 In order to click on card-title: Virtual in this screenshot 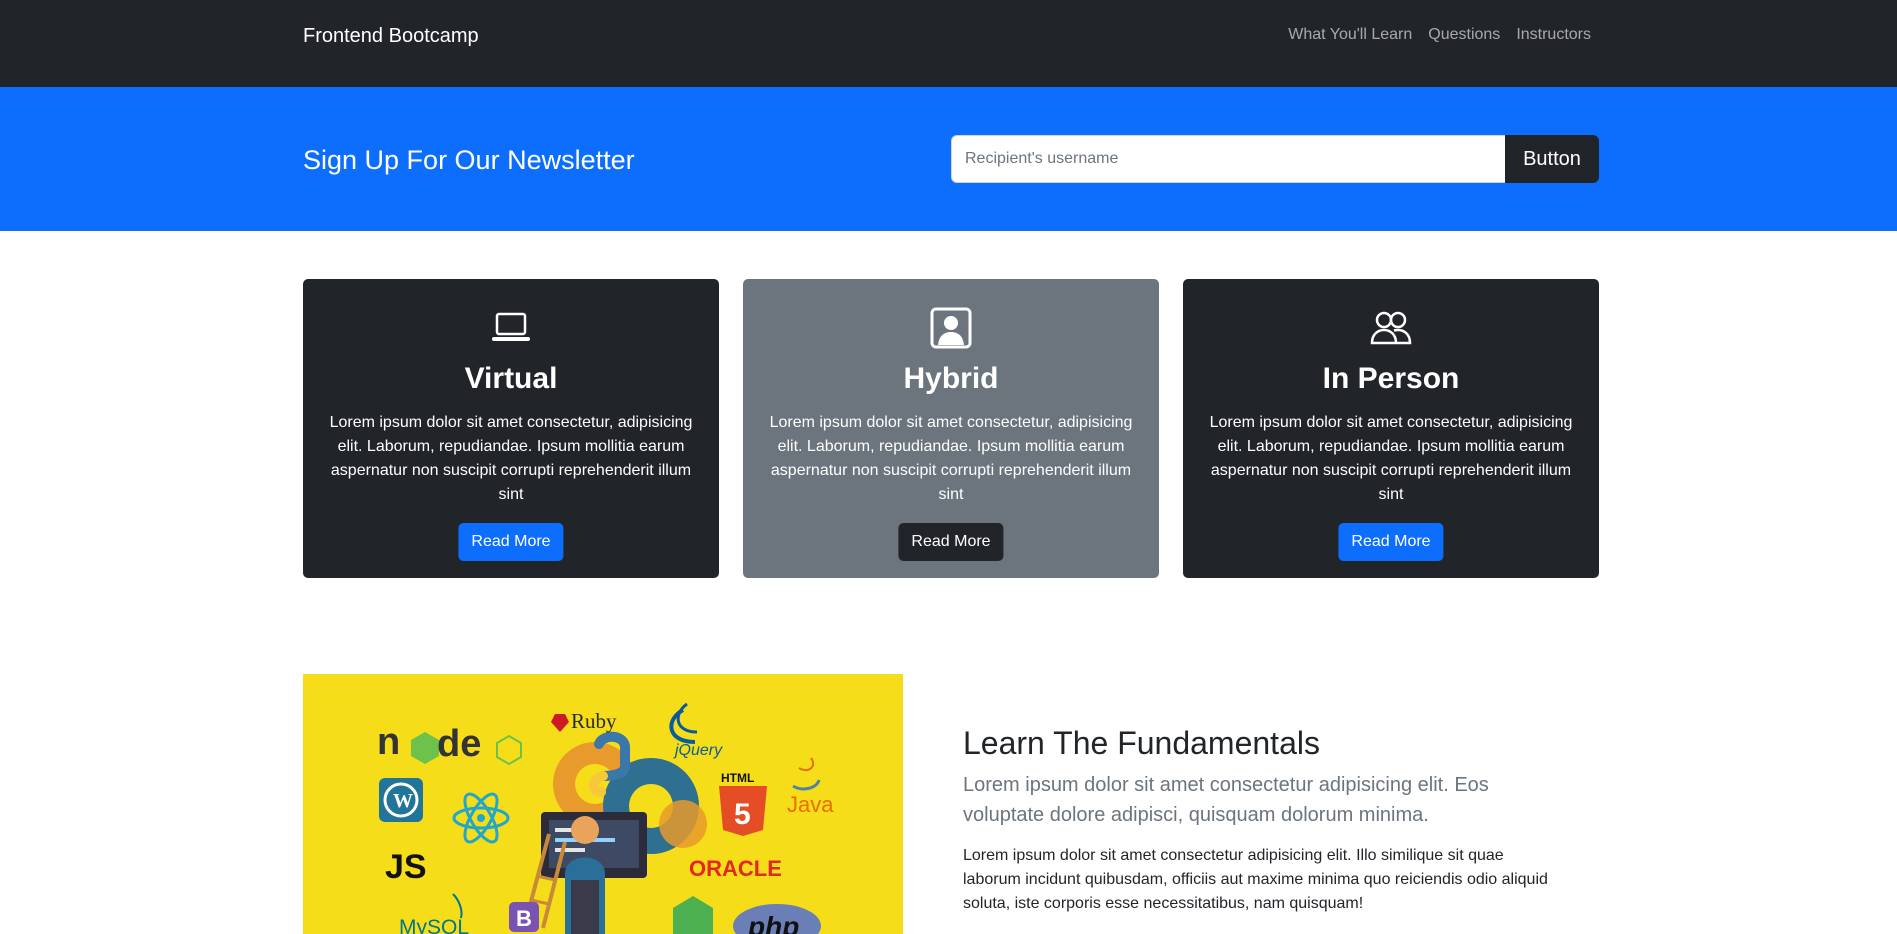, I will do `click(511, 378)`.